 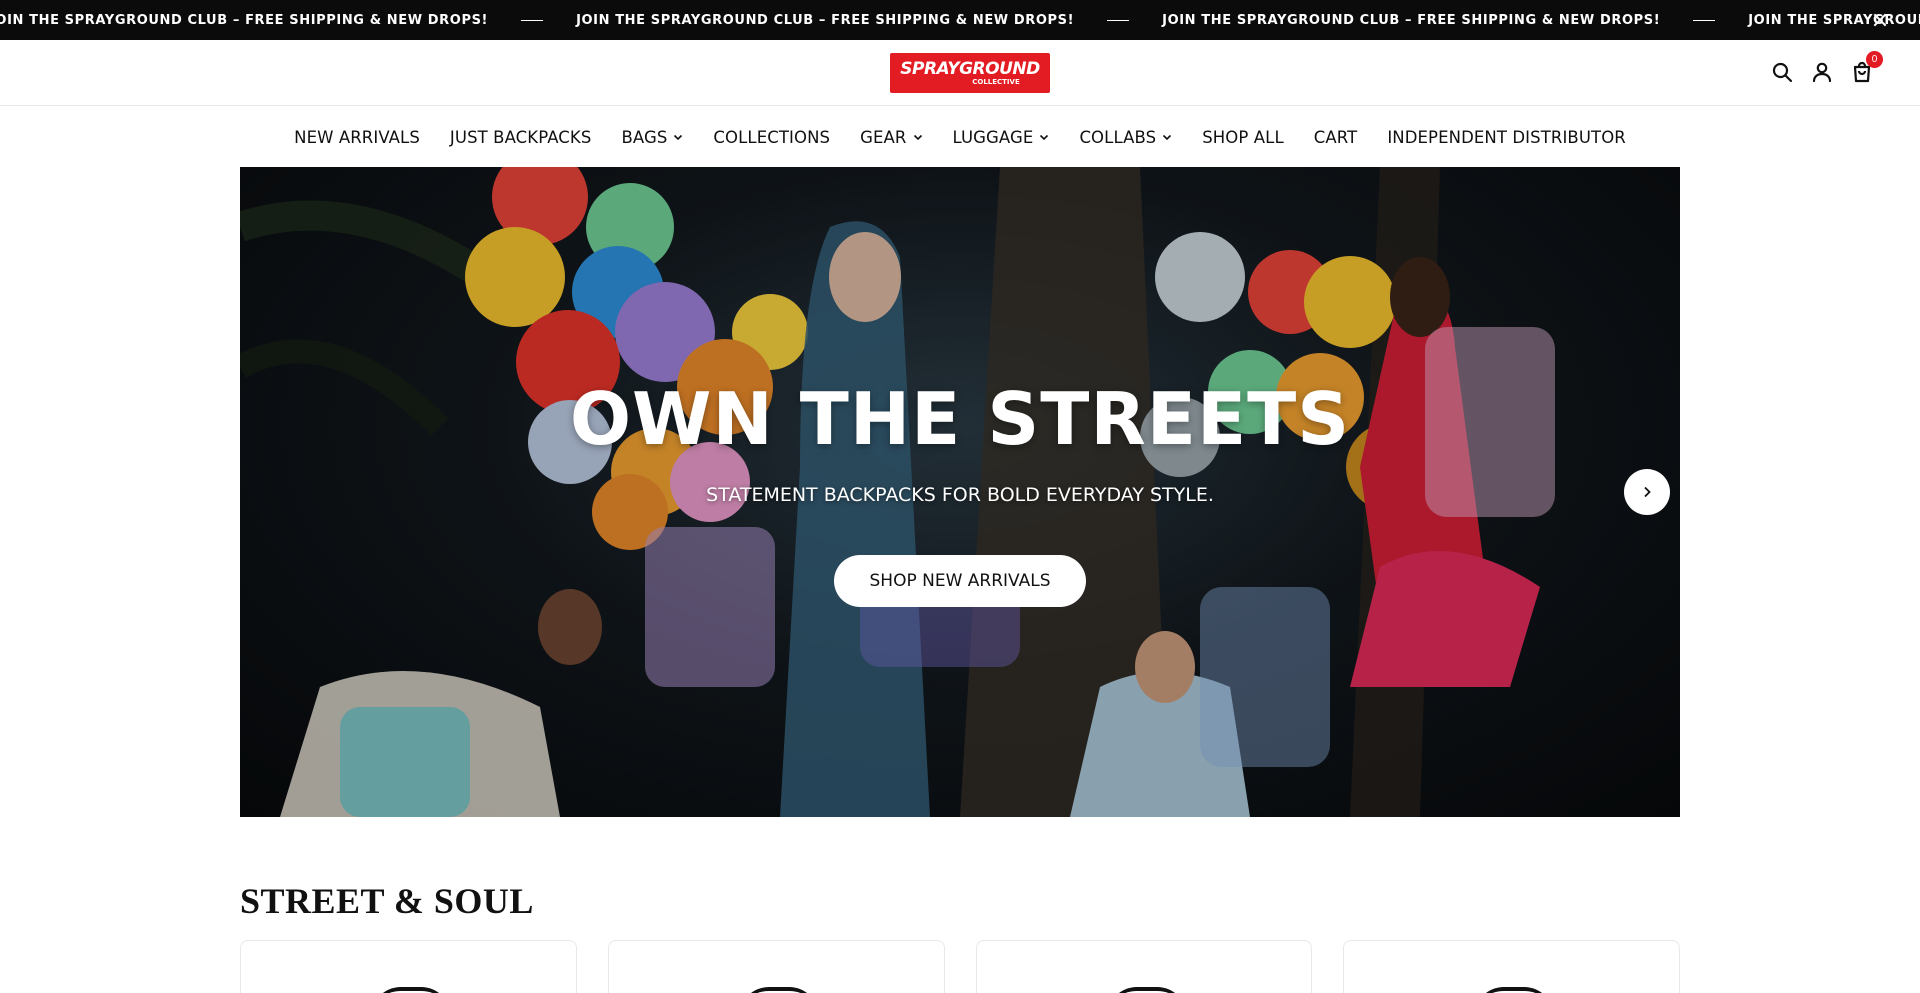 I want to click on cart-count-badge: 0, so click(x=1874, y=59).